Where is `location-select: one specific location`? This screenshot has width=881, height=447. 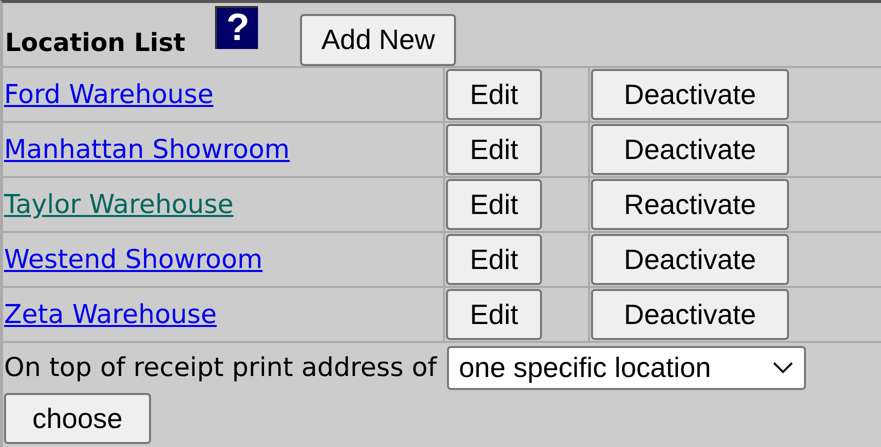 location-select: one specific location is located at coordinates (626, 368).